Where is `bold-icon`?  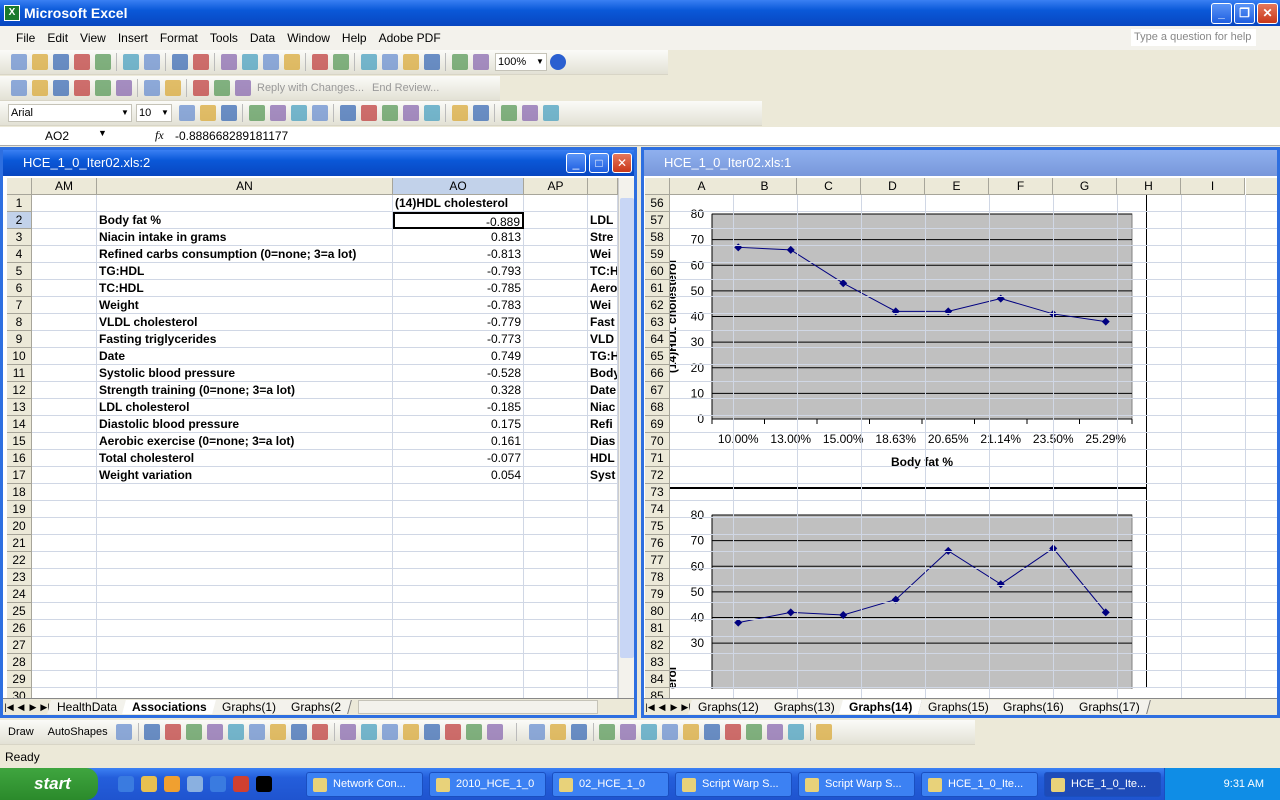
bold-icon is located at coordinates (186, 113).